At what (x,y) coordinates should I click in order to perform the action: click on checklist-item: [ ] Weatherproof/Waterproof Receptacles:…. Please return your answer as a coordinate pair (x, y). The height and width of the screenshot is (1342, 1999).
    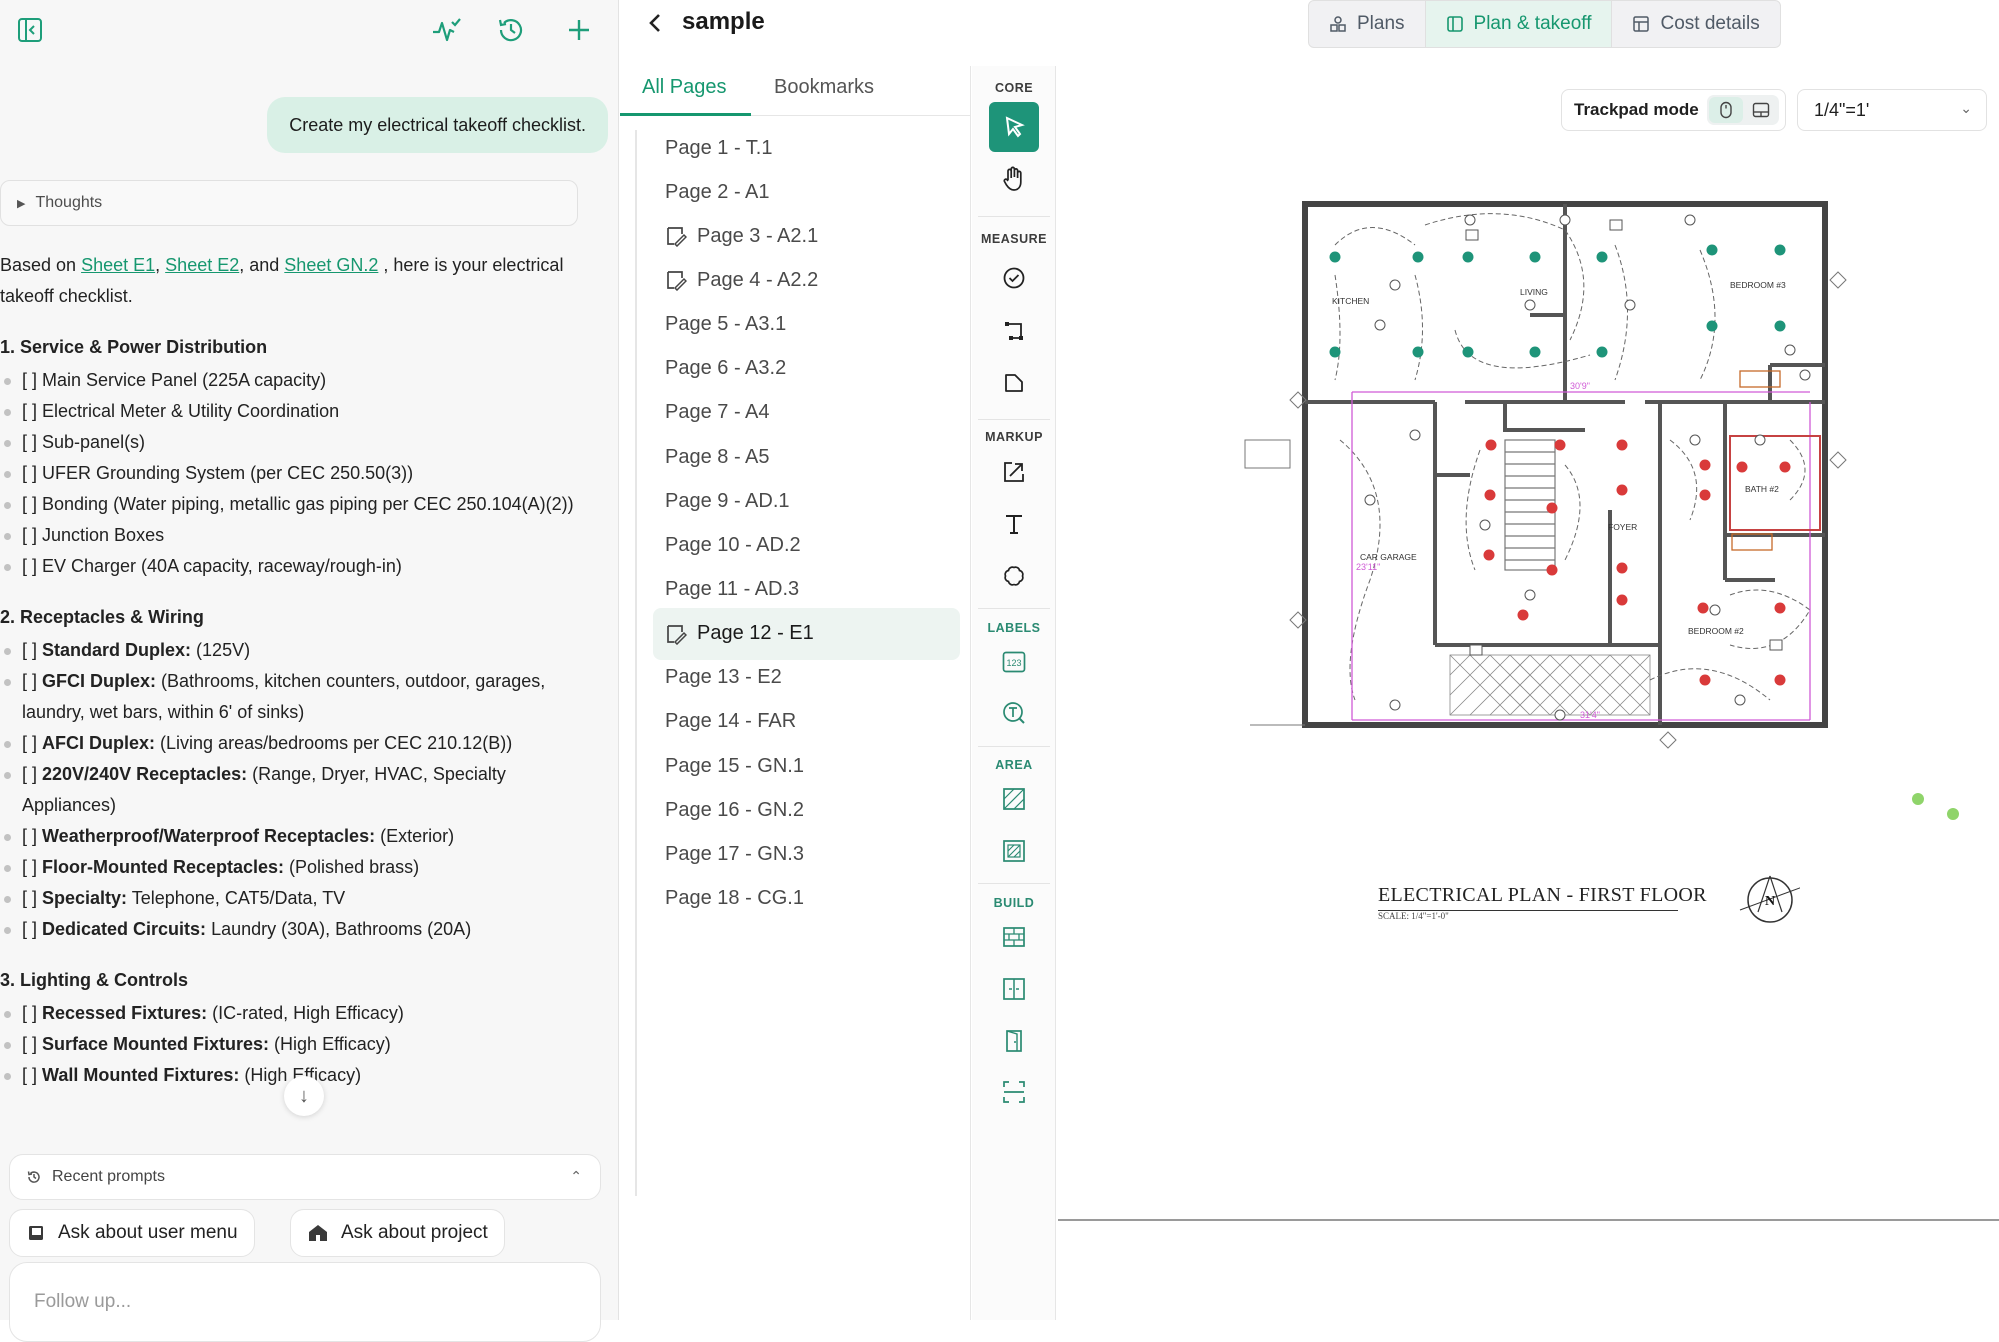
    Looking at the image, I should click on (300, 836).